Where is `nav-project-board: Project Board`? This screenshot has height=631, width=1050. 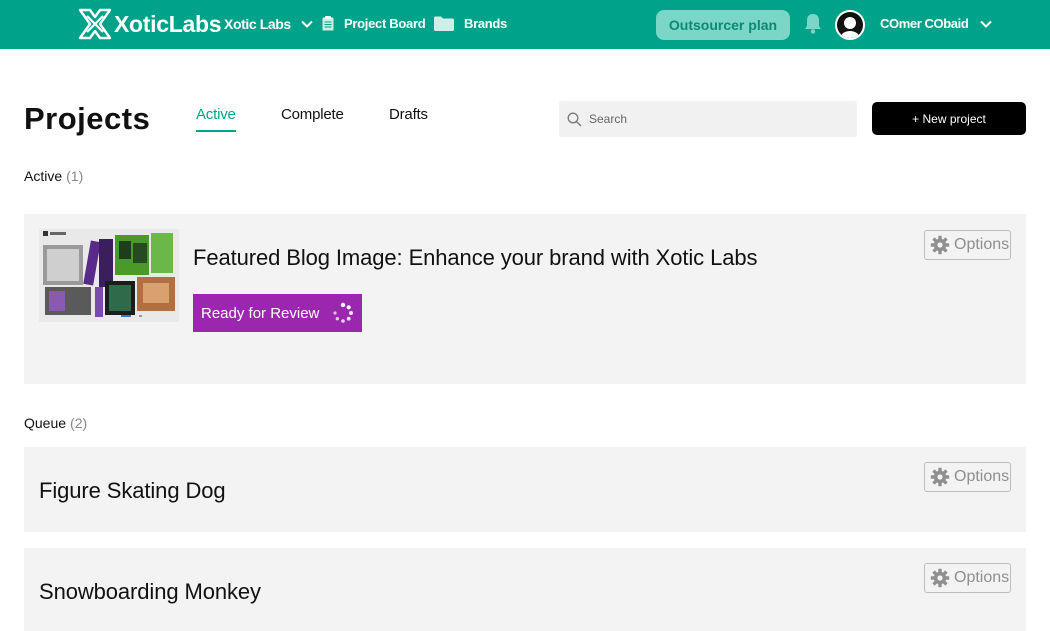 nav-project-board: Project Board is located at coordinates (374, 23).